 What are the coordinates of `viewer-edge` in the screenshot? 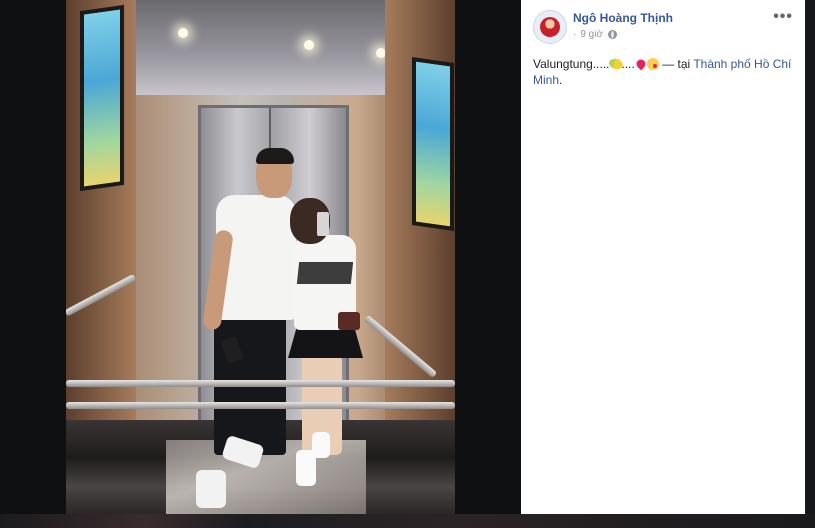 It's located at (810, 257).